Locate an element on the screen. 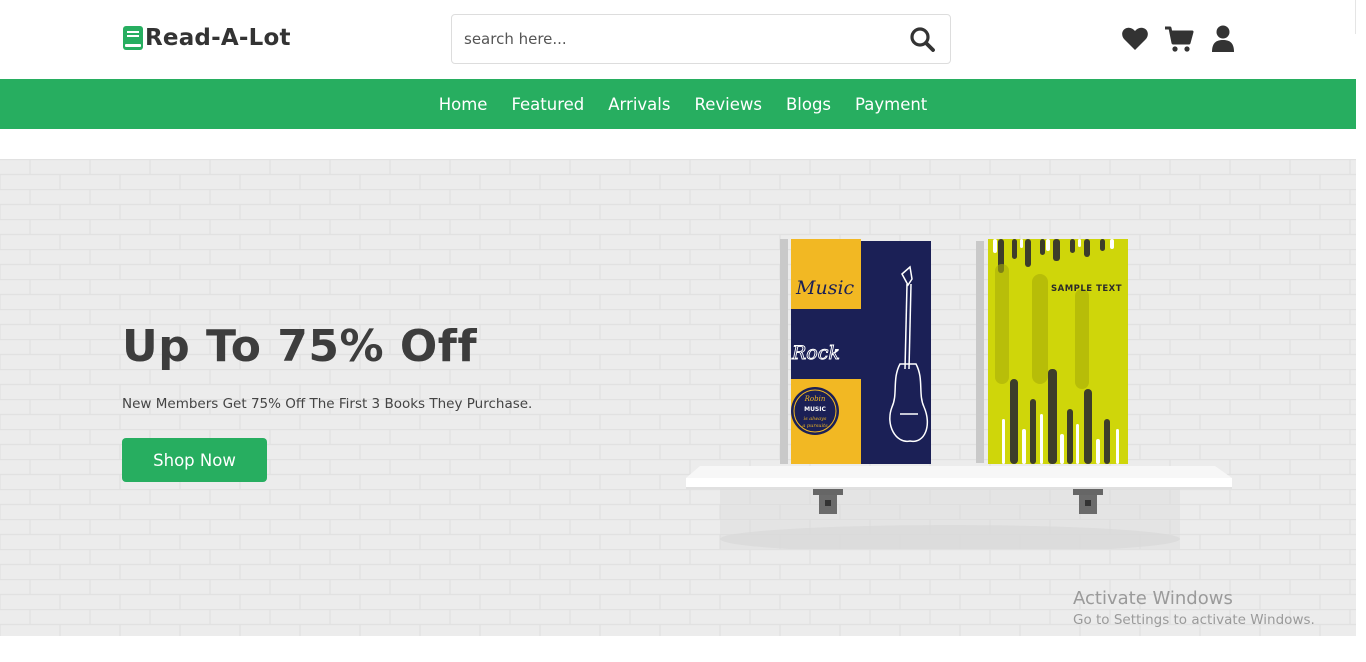  book-icon is located at coordinates (133, 38).